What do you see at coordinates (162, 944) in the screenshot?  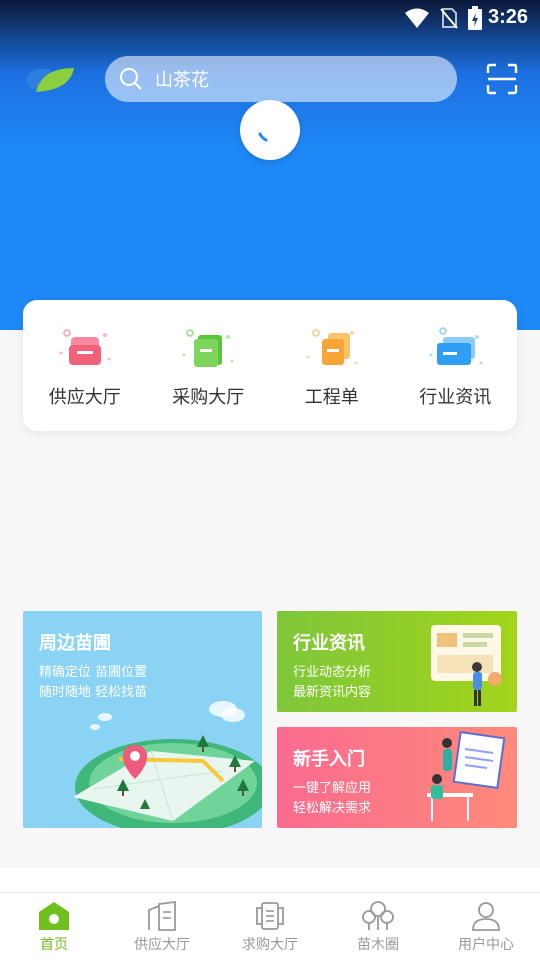 I see `tab-label: 供应大厅` at bounding box center [162, 944].